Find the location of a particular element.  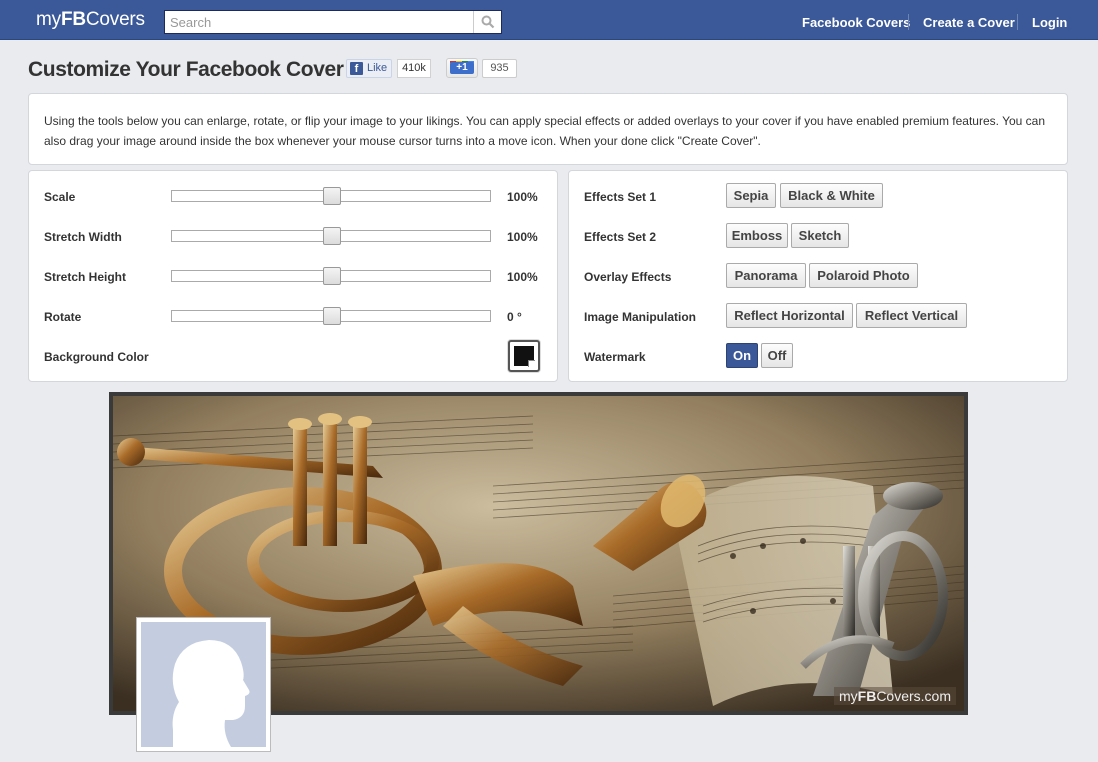

watermark-on-button: On is located at coordinates (742, 355).